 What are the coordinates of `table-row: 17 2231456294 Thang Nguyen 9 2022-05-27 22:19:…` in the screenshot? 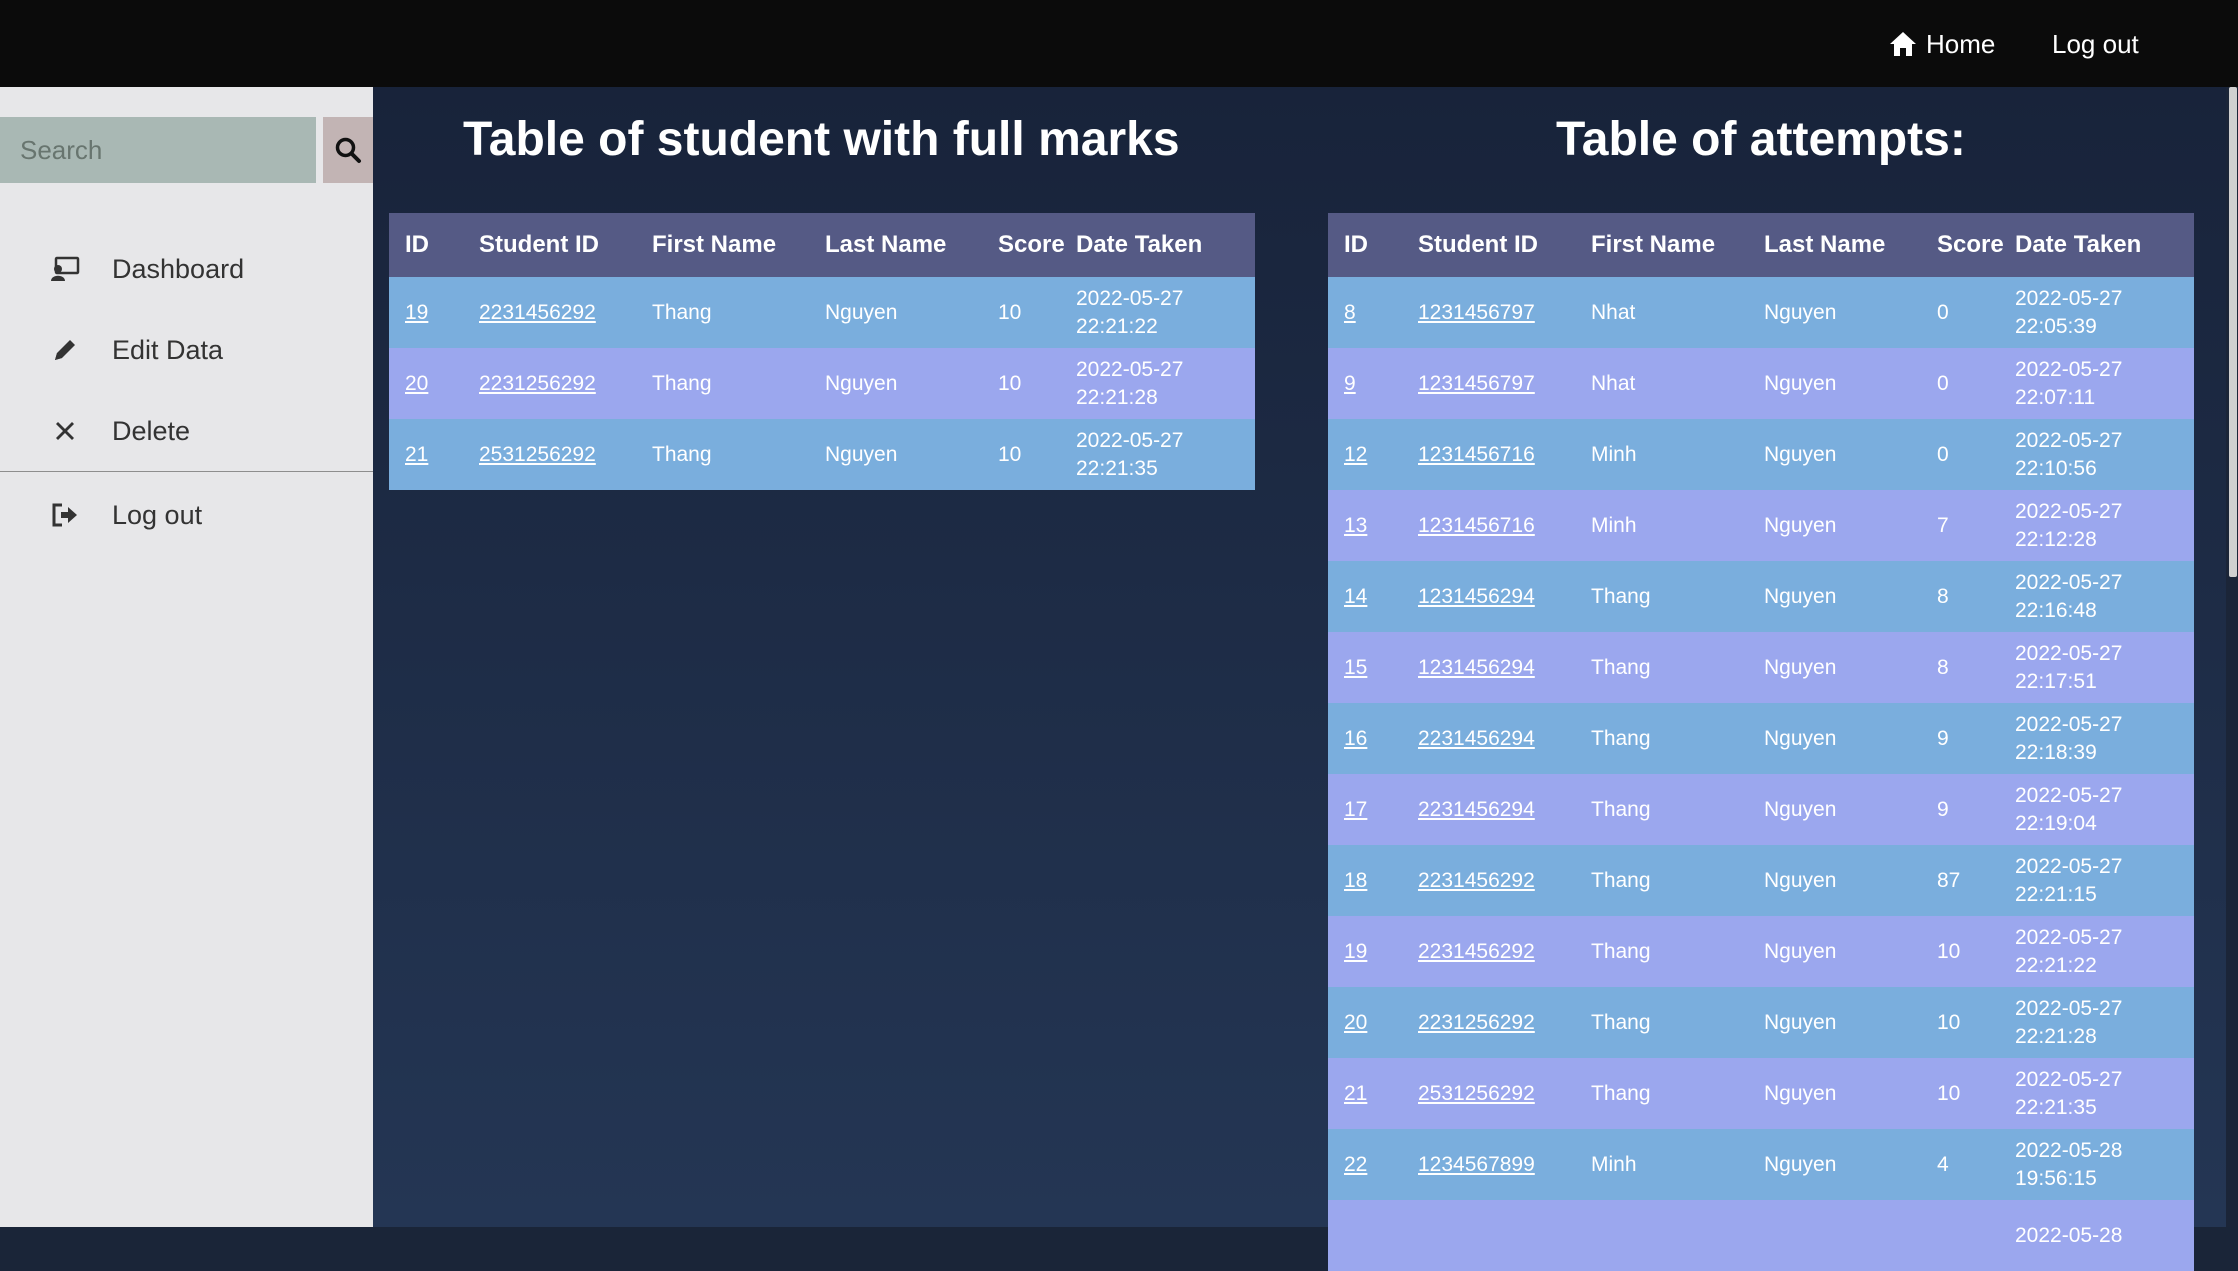 It's located at (1761, 809).